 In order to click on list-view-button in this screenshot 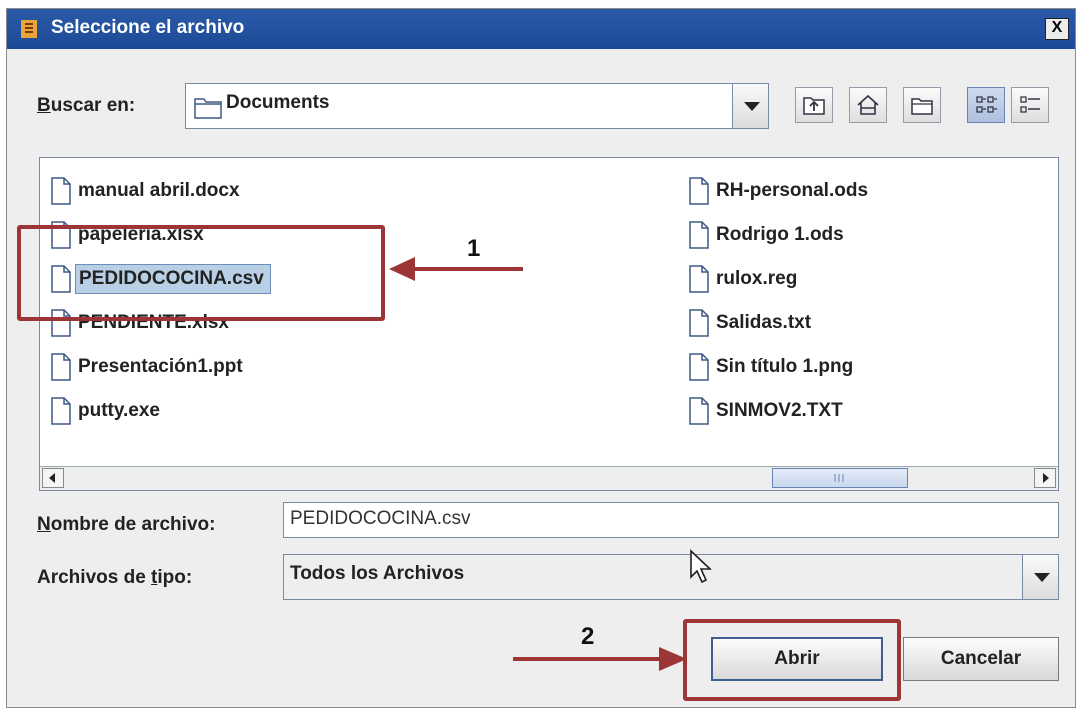, I will do `click(986, 105)`.